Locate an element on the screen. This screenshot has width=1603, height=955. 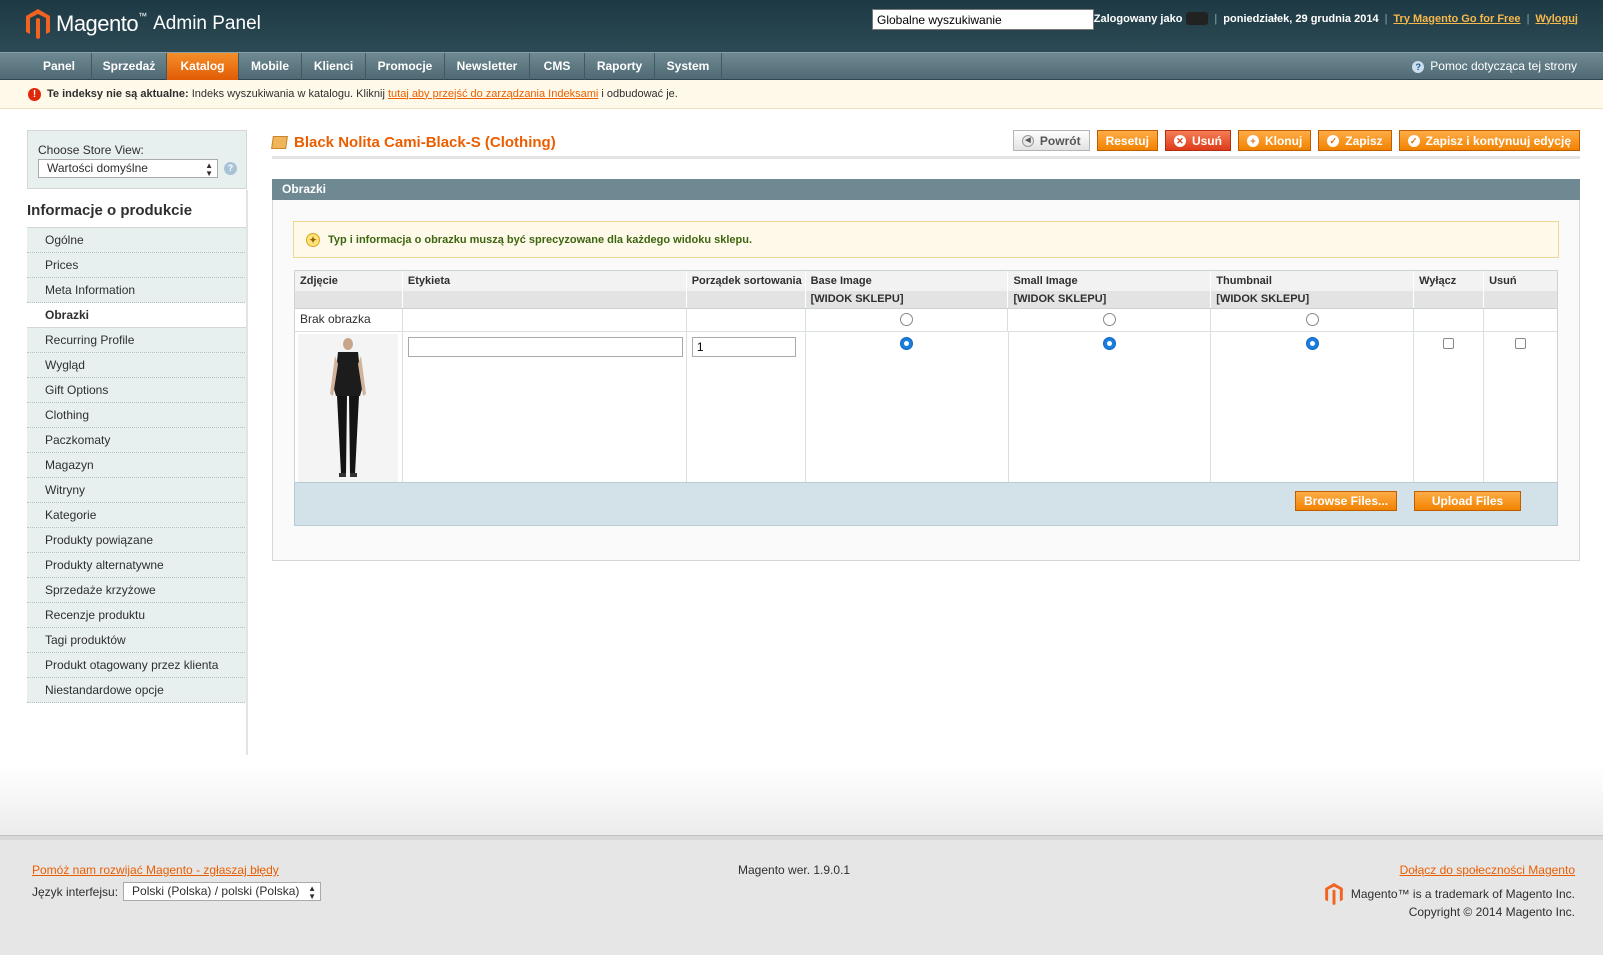
col-thumbnail: Thumbnail is located at coordinates (1313, 281).